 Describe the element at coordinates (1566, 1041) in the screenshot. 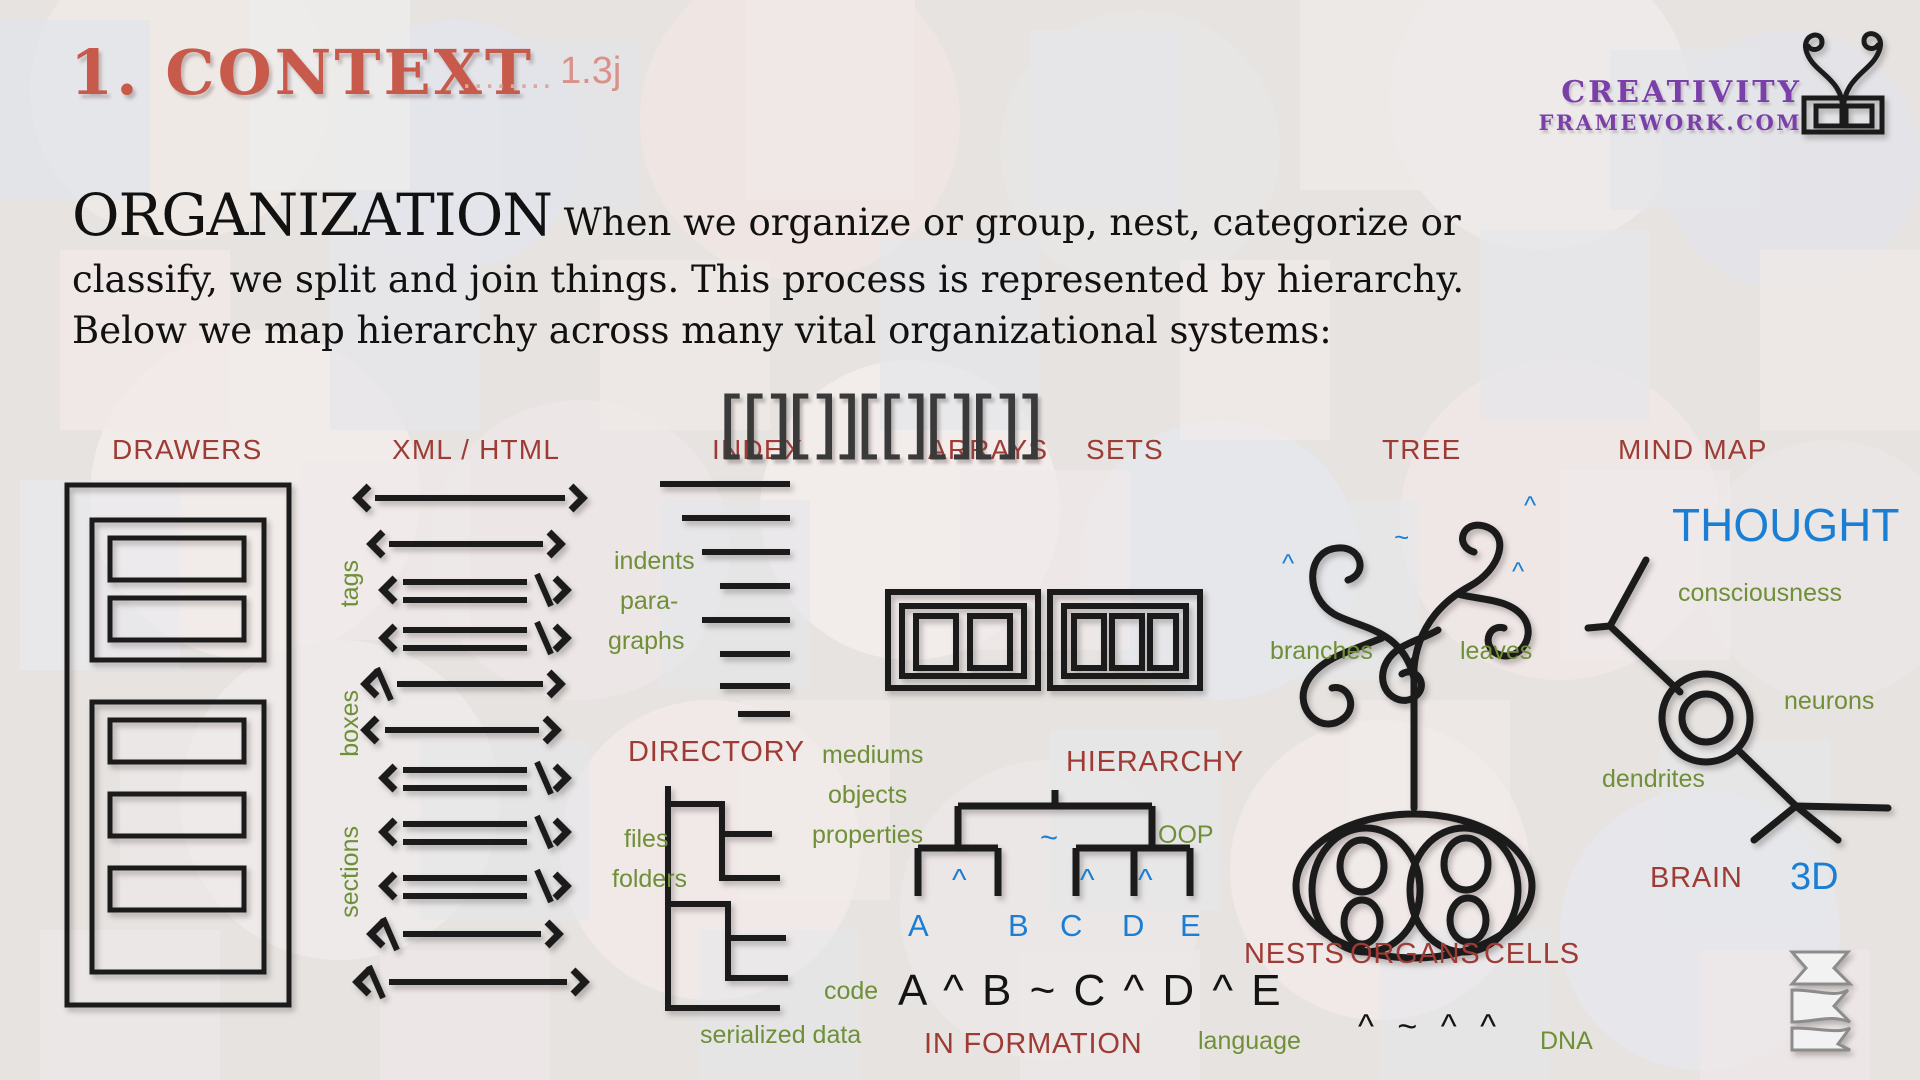

I see `dna-label: DNA` at that location.